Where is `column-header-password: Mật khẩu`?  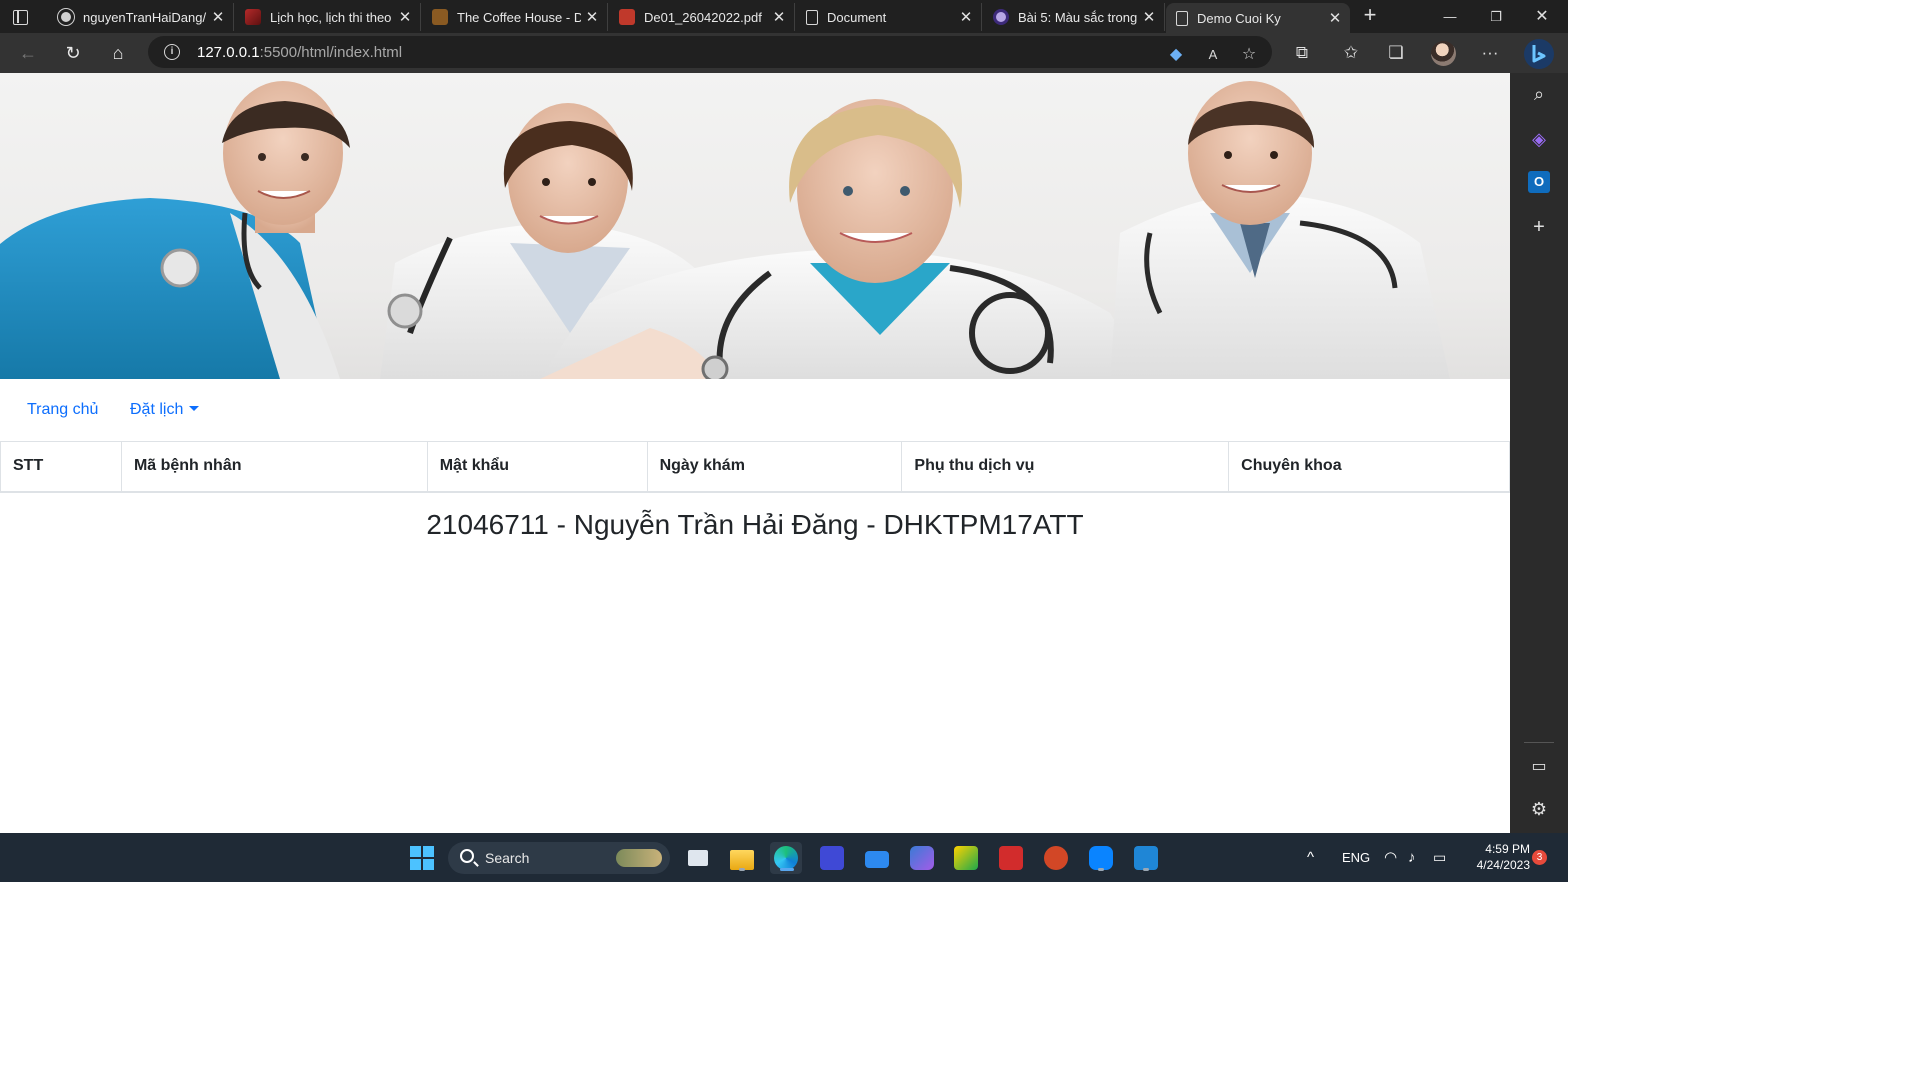
column-header-password: Mật khẩu is located at coordinates (537, 467).